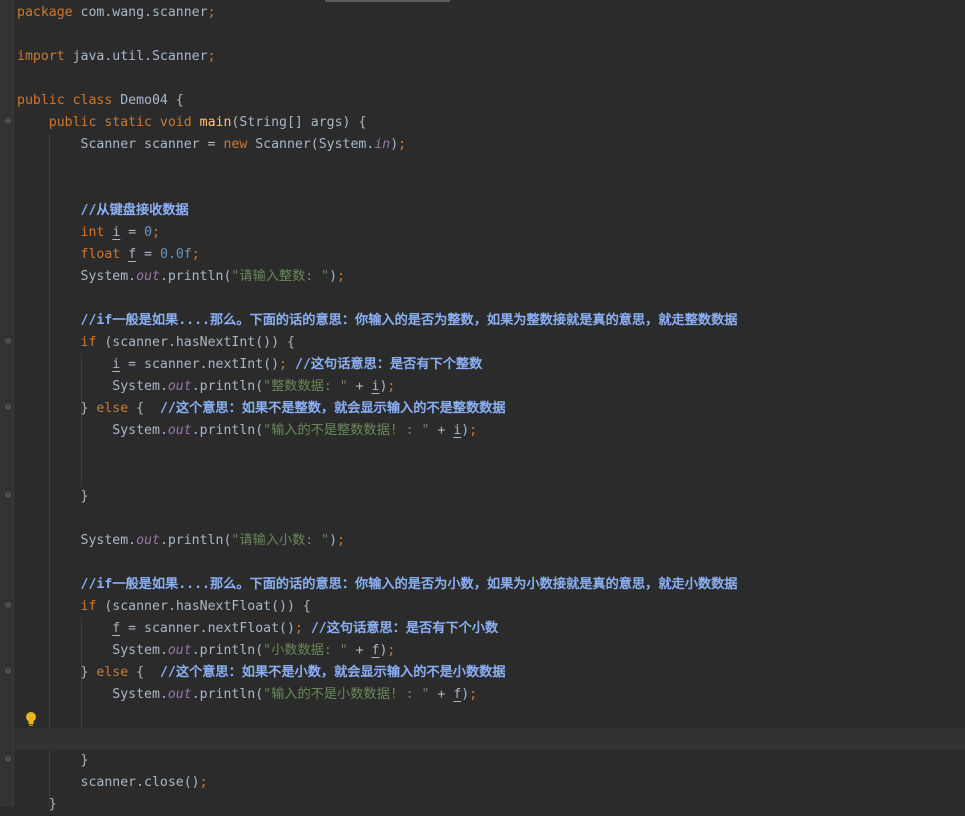  Describe the element at coordinates (108, 255) in the screenshot. I see `code-line: float f = 0.0f;` at that location.